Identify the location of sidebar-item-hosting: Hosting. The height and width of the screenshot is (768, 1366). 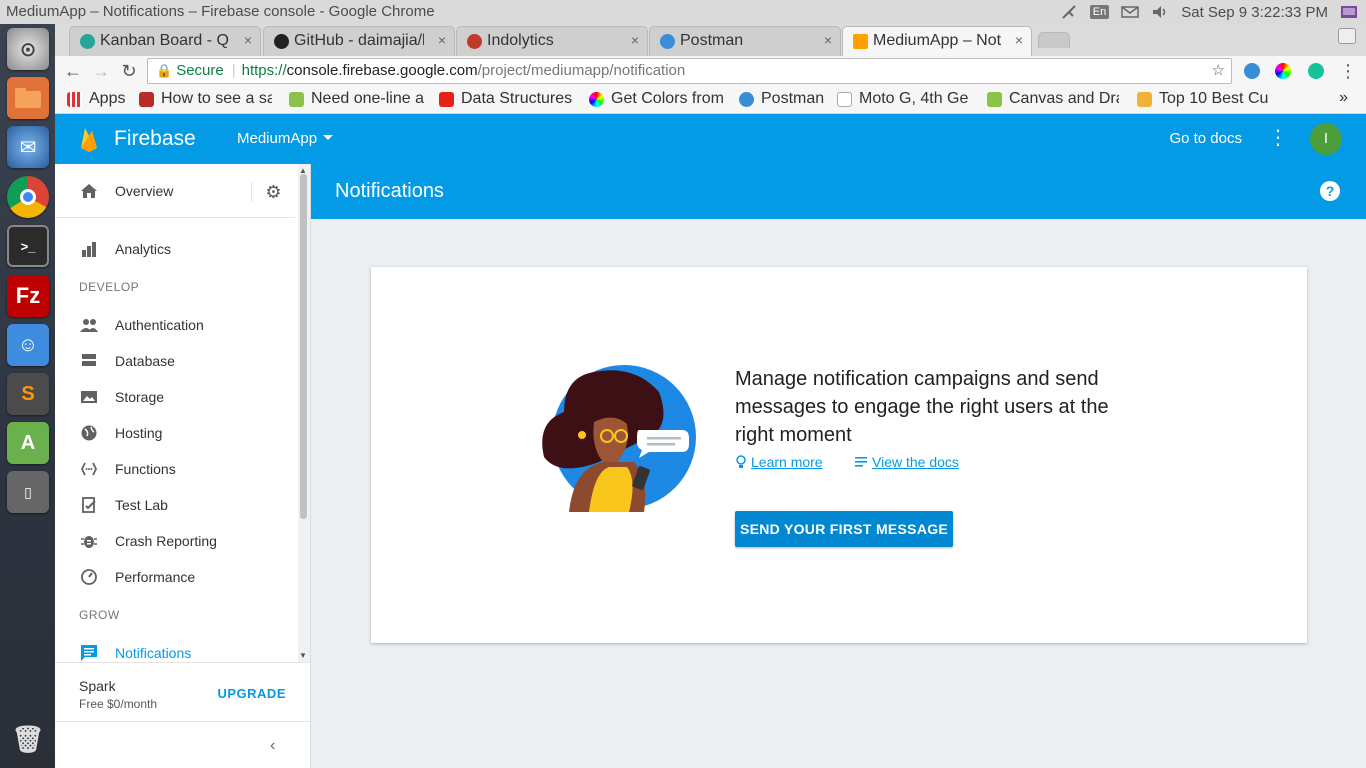
(175, 433).